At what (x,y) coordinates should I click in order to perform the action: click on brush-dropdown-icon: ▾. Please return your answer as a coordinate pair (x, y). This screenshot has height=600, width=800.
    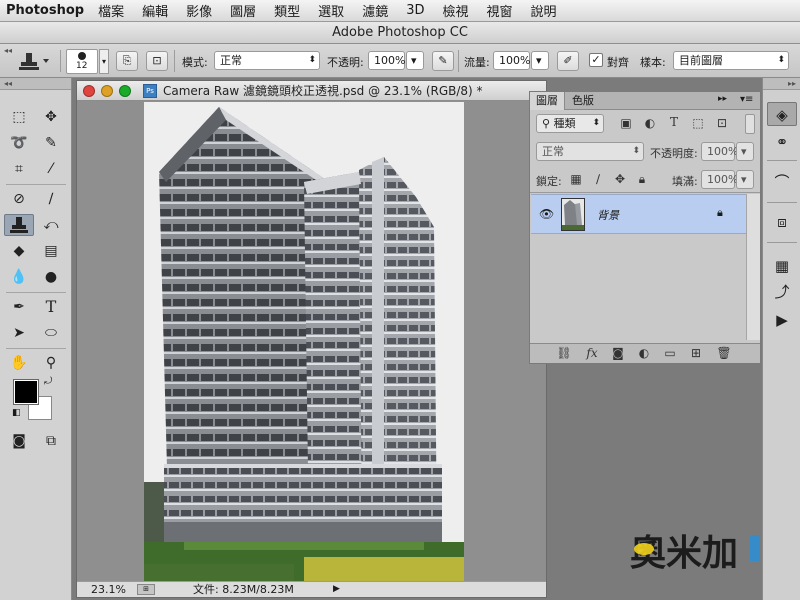
    Looking at the image, I should click on (104, 61).